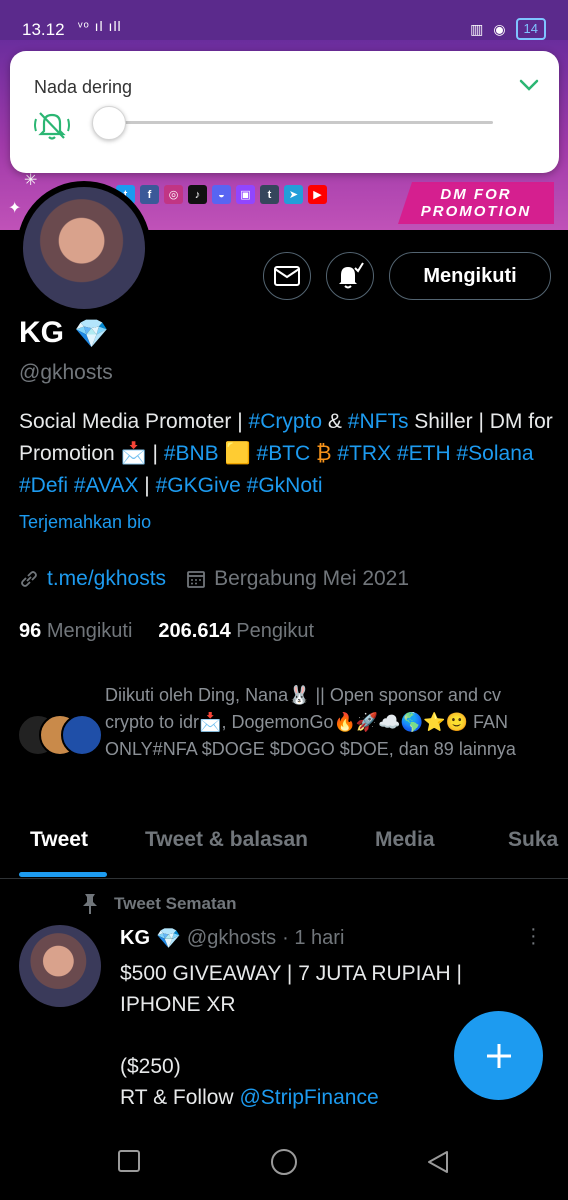 This screenshot has width=568, height=1200. Describe the element at coordinates (324, 453) in the screenshot. I see `bio-text: ₿` at that location.